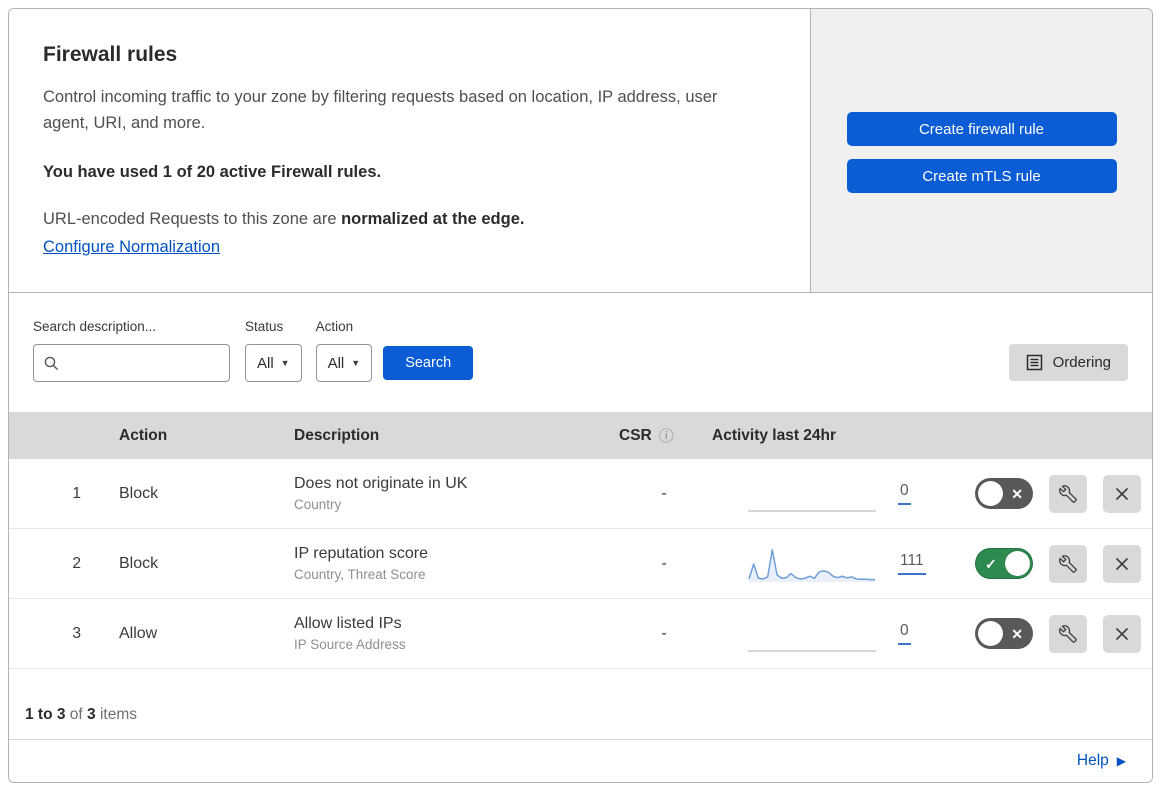 The width and height of the screenshot is (1161, 791). I want to click on status-label: Status, so click(264, 326).